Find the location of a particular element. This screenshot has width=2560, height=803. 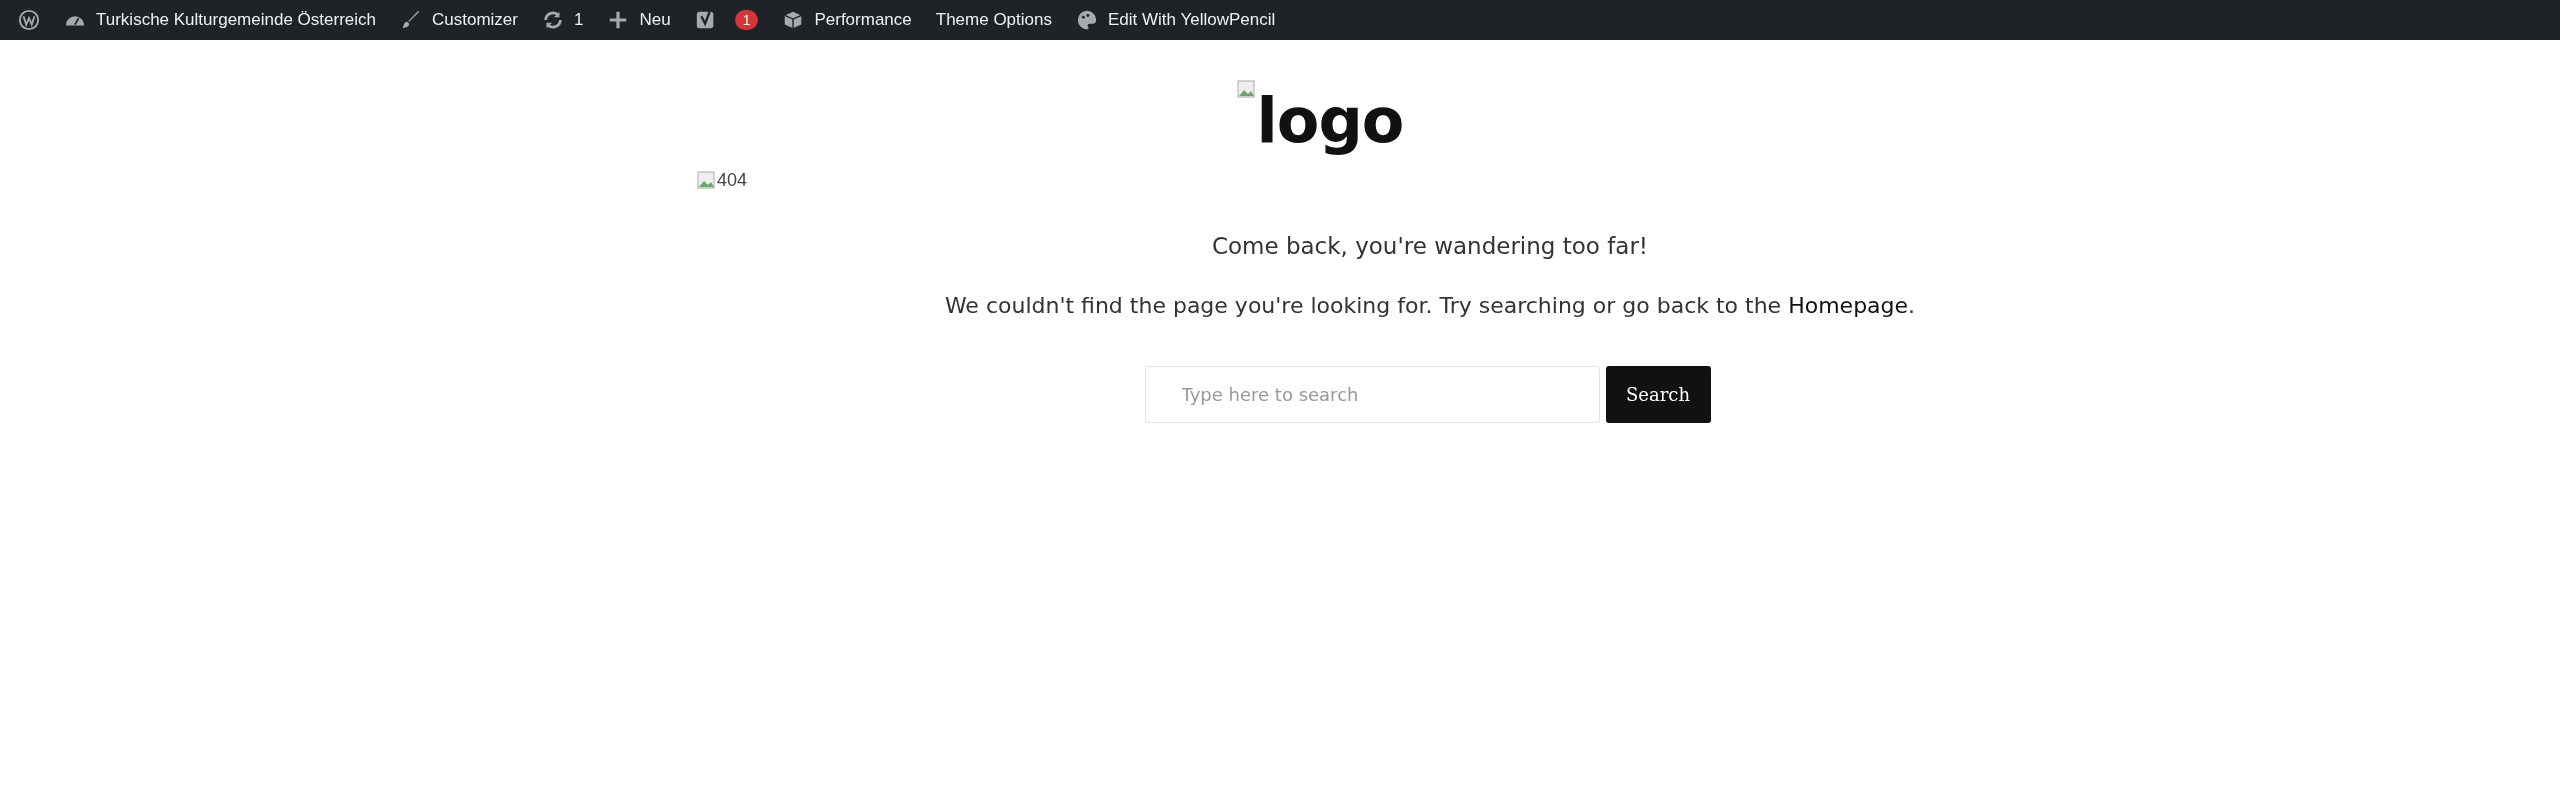

updates-link: 1 is located at coordinates (562, 20).